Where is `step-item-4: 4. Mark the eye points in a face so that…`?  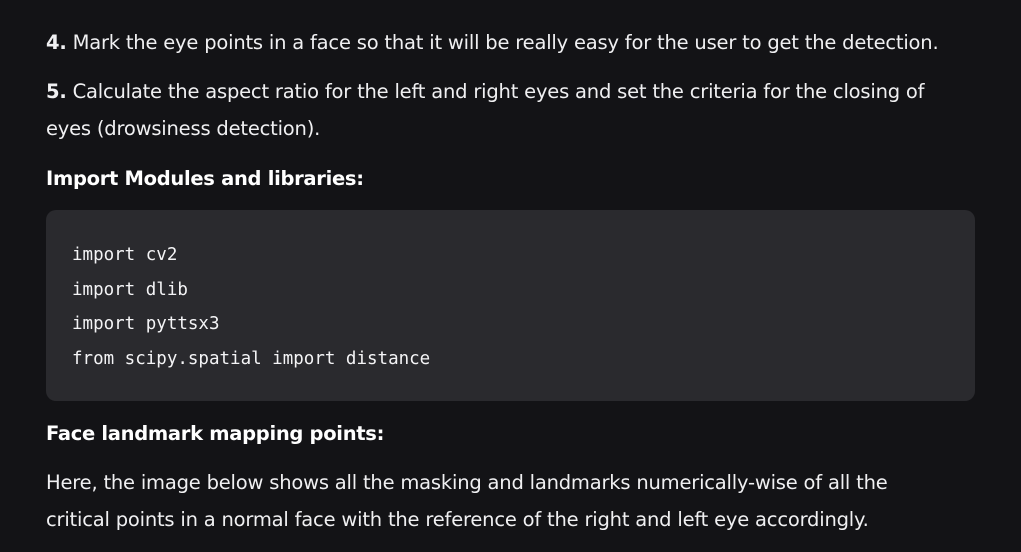
step-item-4: 4. Mark the eye points in a face so that… is located at coordinates (492, 42).